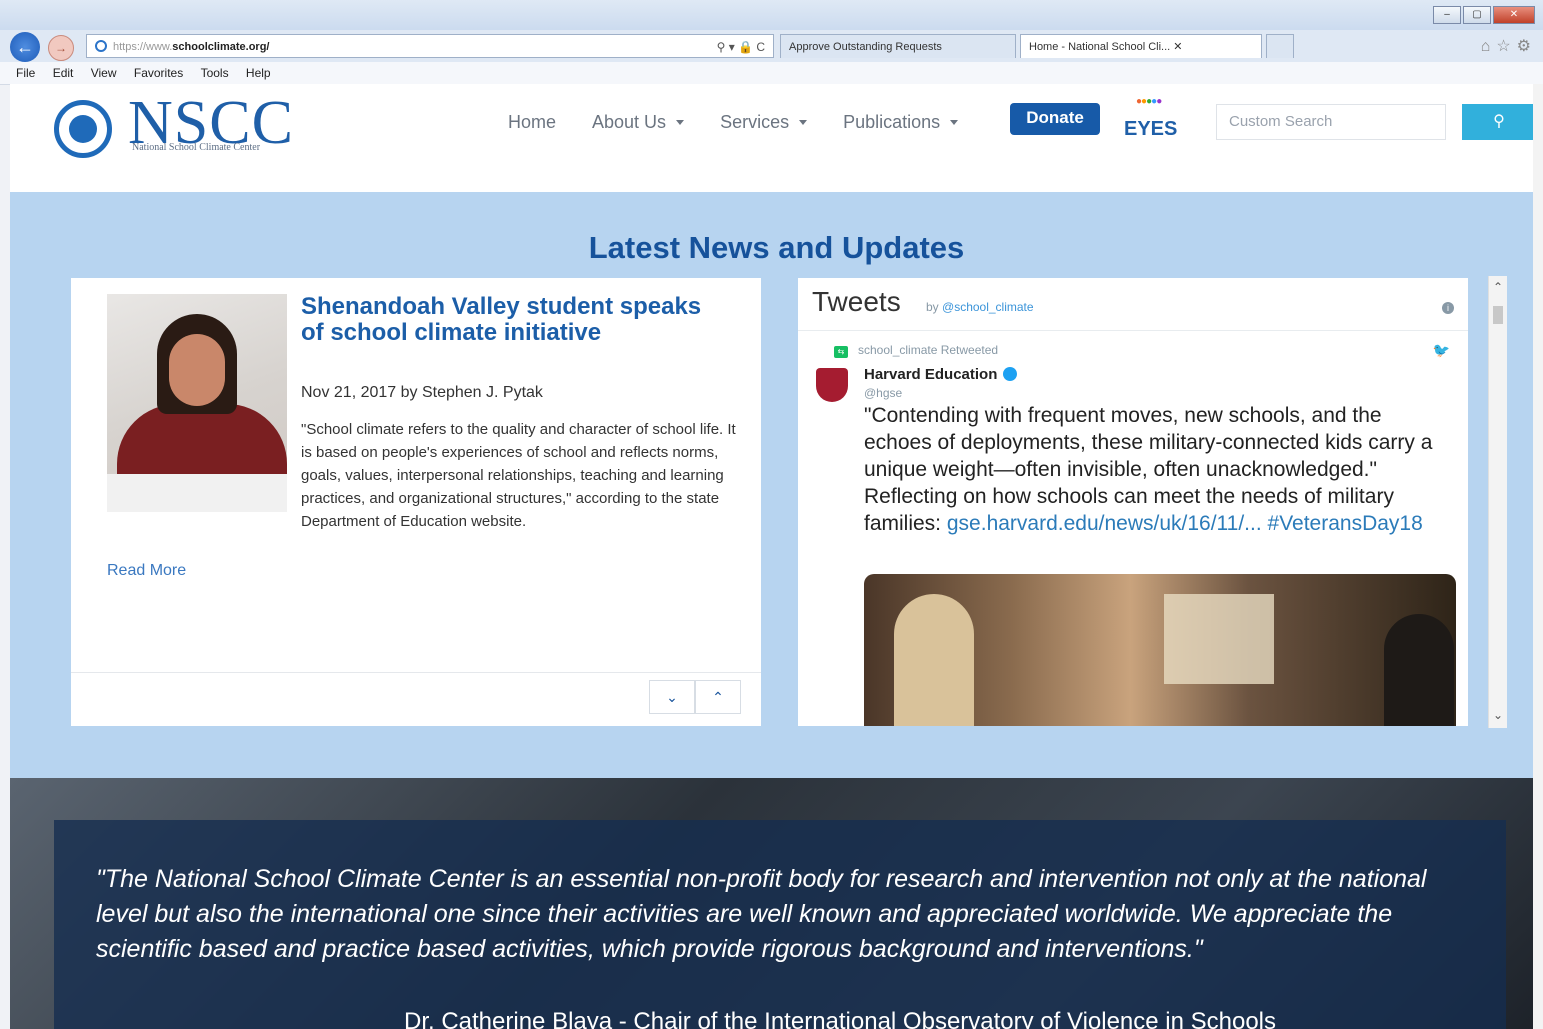 The image size is (1543, 1029). What do you see at coordinates (1448, 308) in the screenshot?
I see `info-icon: i` at bounding box center [1448, 308].